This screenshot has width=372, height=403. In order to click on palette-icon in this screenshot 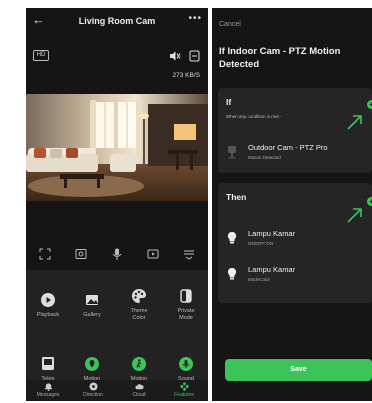, I will do `click(139, 296)`.